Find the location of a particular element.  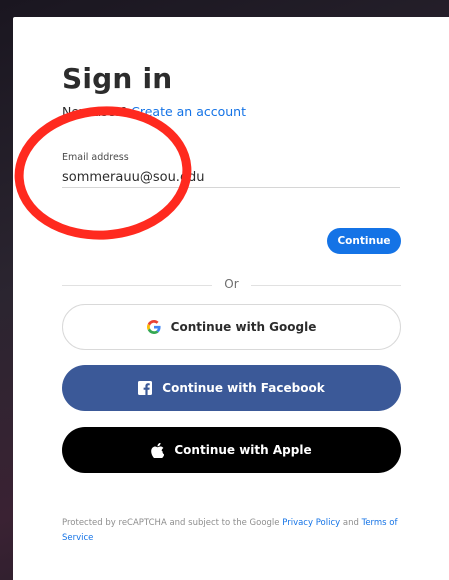

and-text: and is located at coordinates (350, 523).